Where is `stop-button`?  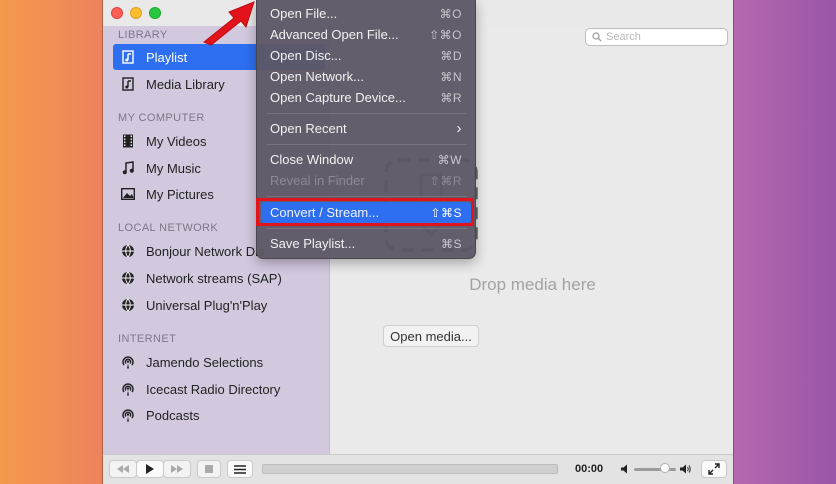 stop-button is located at coordinates (209, 469).